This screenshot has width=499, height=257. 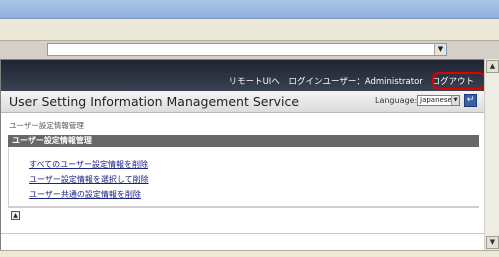 I want to click on scroll-down-icon: ▼, so click(x=492, y=242).